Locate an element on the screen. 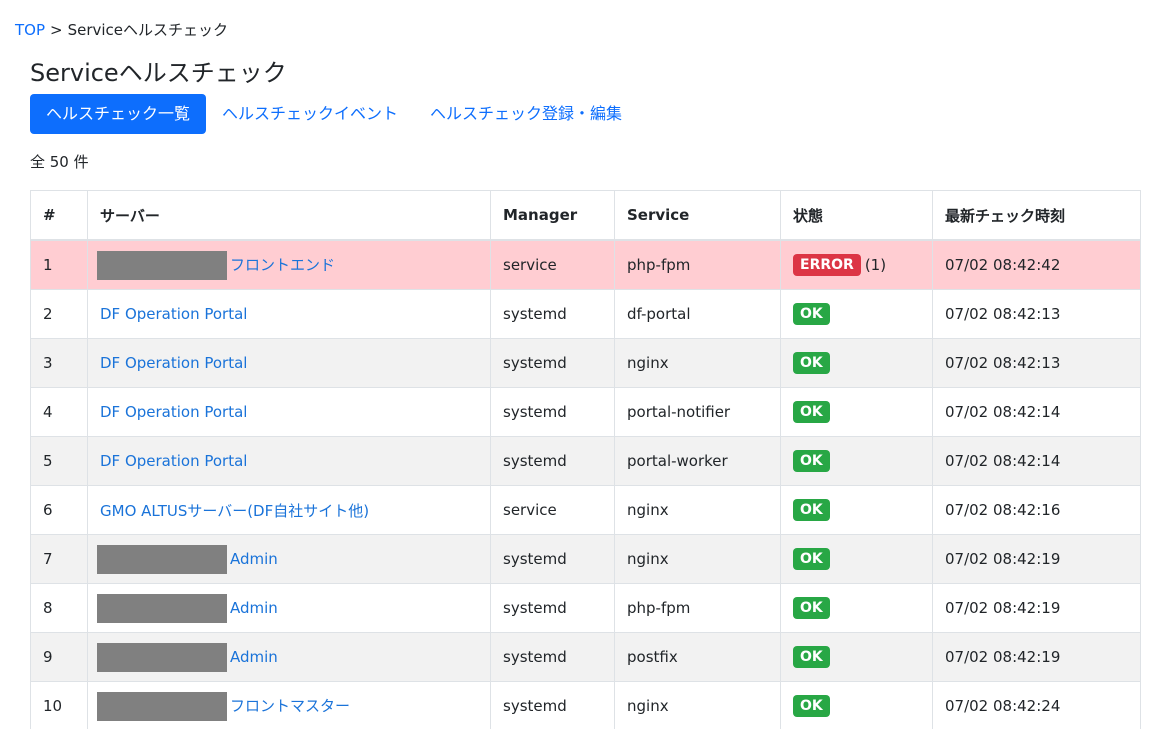 Image resolution: width=1158 pixels, height=729 pixels. row-number: 3 is located at coordinates (59, 363).